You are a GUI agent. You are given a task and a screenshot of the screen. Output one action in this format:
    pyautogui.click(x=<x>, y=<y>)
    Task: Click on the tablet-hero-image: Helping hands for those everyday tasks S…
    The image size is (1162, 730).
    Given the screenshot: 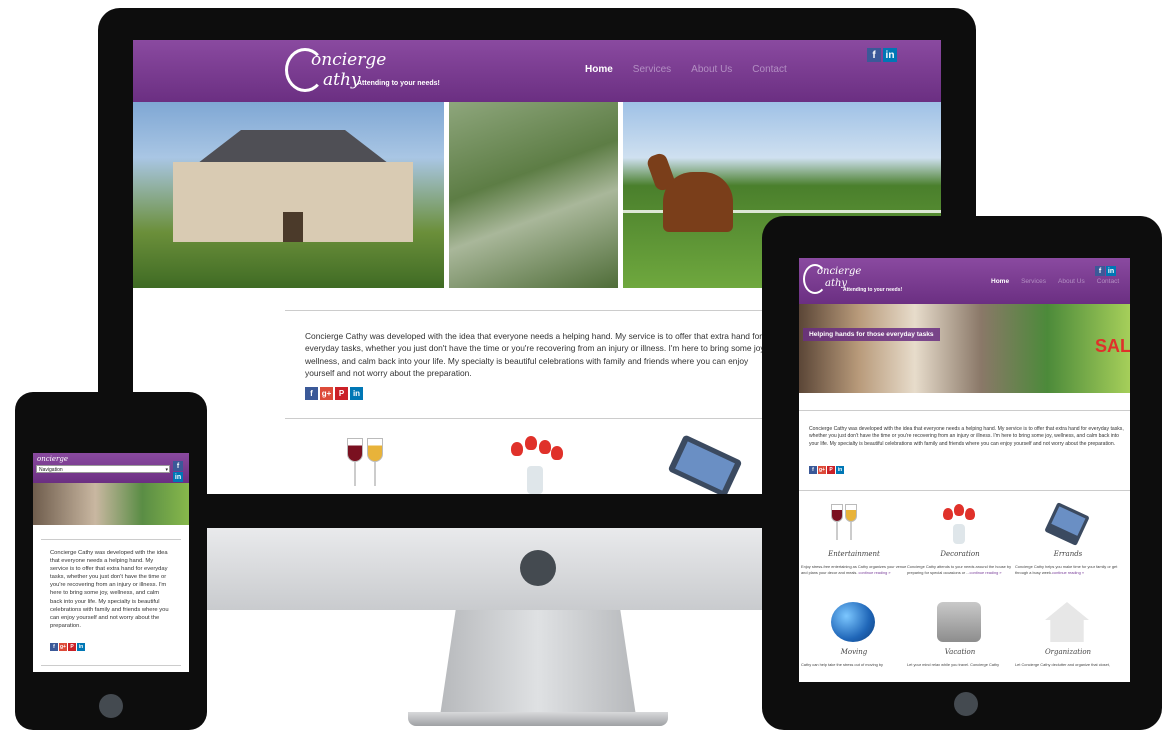 What is the action you would take?
    pyautogui.click(x=964, y=348)
    